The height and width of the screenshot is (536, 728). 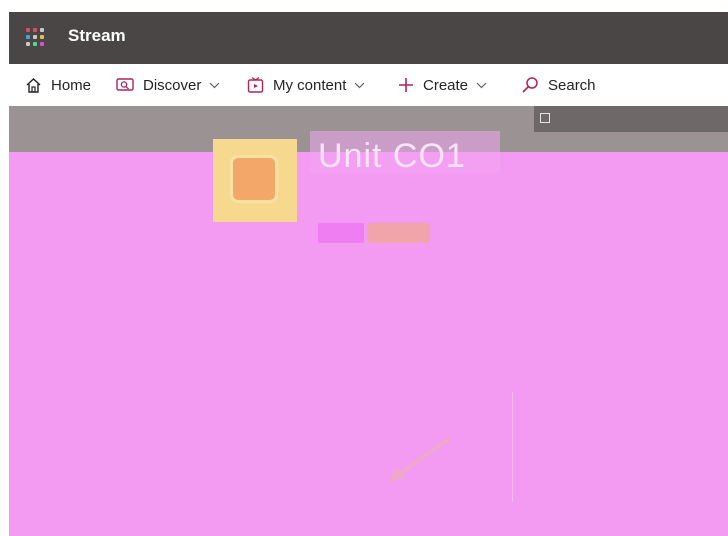 I want to click on my-content-icon, so click(x=255, y=85).